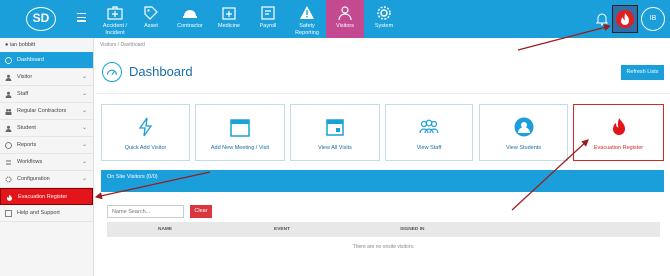  What do you see at coordinates (46, 45) in the screenshot?
I see `sidebar-user: ● ian bobbitt` at bounding box center [46, 45].